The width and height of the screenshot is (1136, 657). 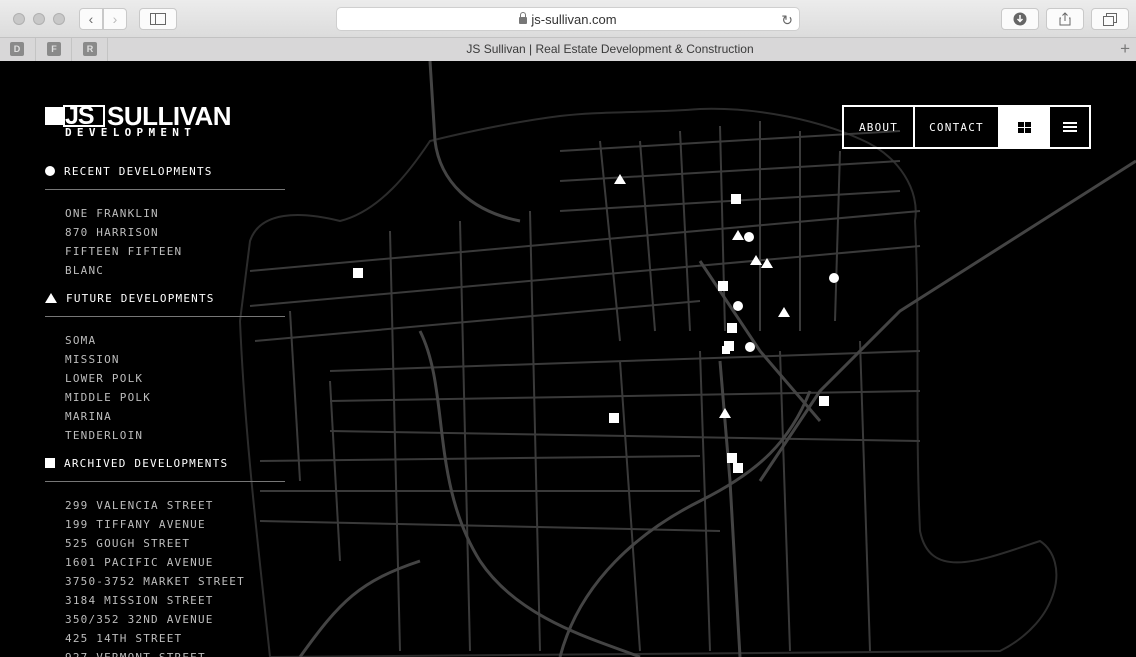 What do you see at coordinates (175, 340) in the screenshot?
I see `list-item: SOMA` at bounding box center [175, 340].